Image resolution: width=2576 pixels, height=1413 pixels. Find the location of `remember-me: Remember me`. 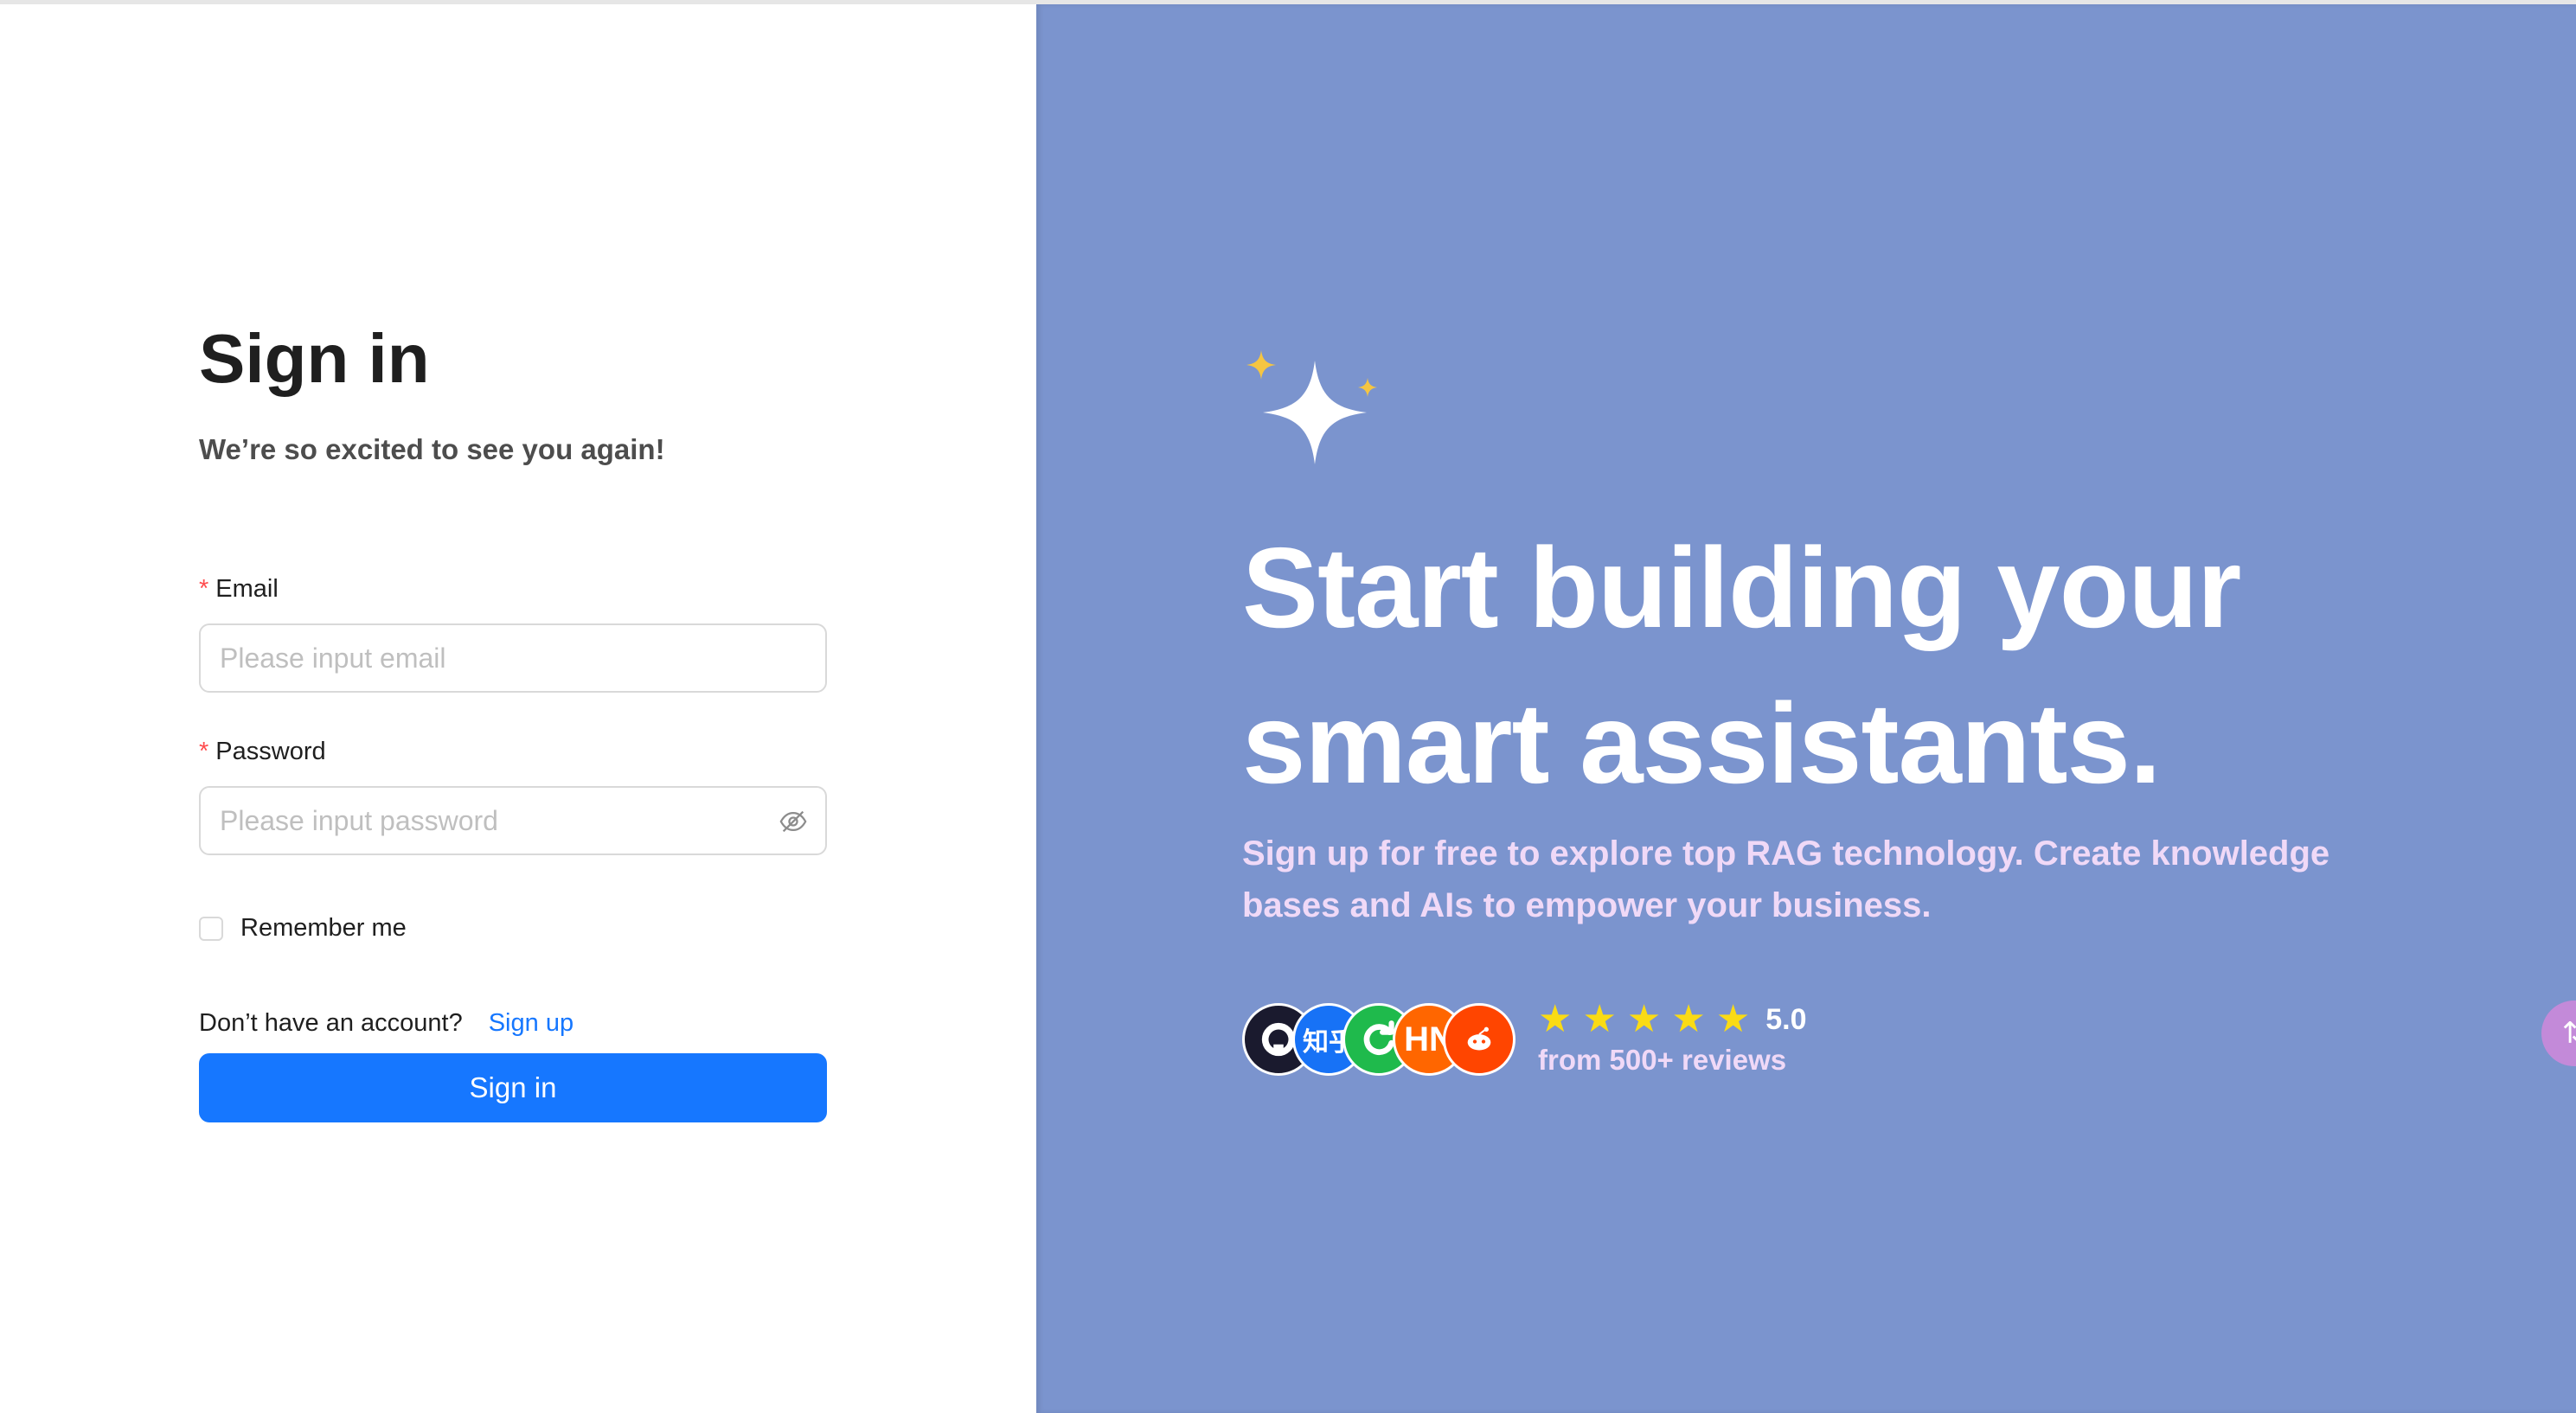

remember-me: Remember me is located at coordinates (303, 928).